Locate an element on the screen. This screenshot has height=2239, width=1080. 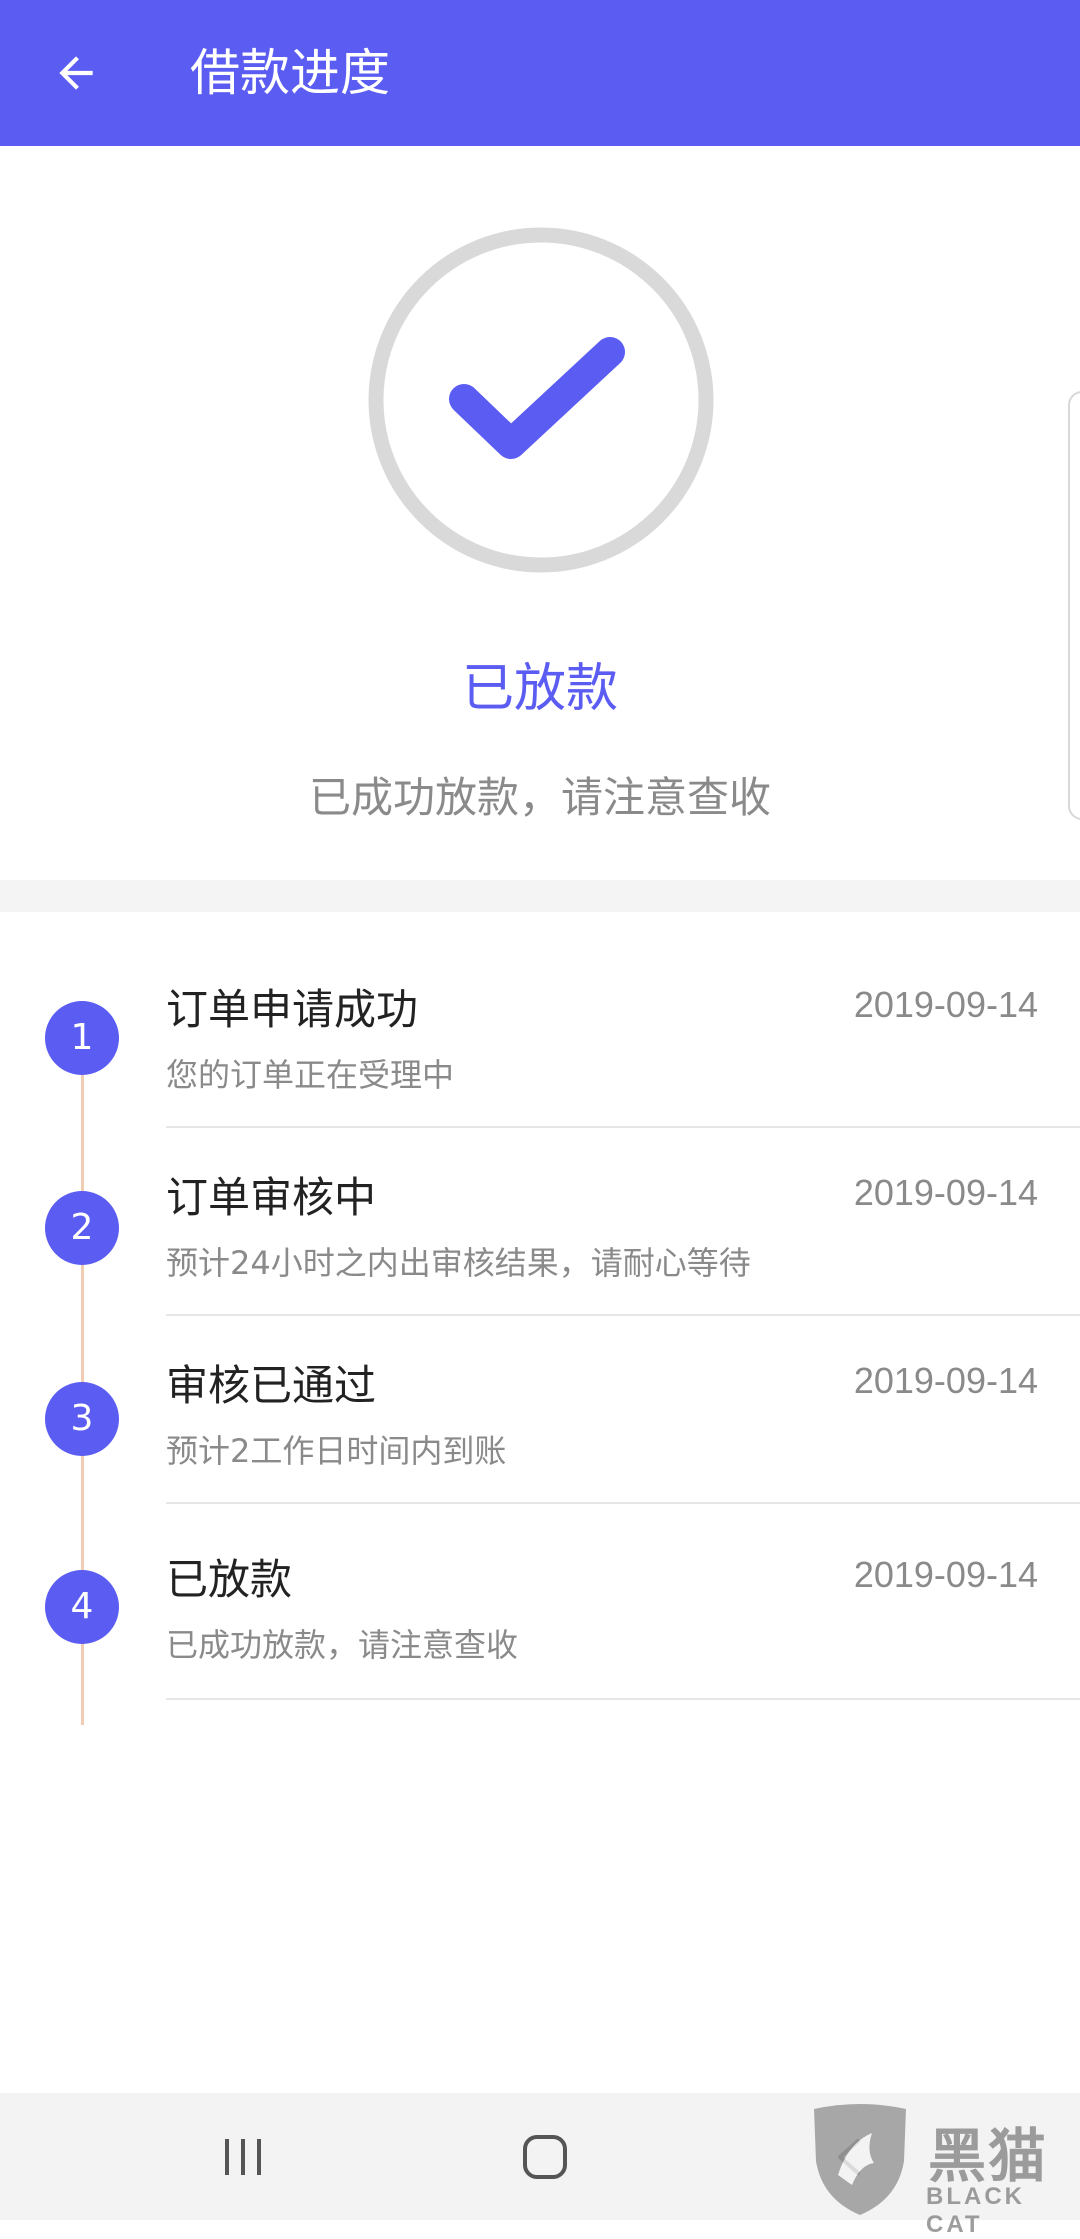
recent-apps-icon is located at coordinates (243, 2156).